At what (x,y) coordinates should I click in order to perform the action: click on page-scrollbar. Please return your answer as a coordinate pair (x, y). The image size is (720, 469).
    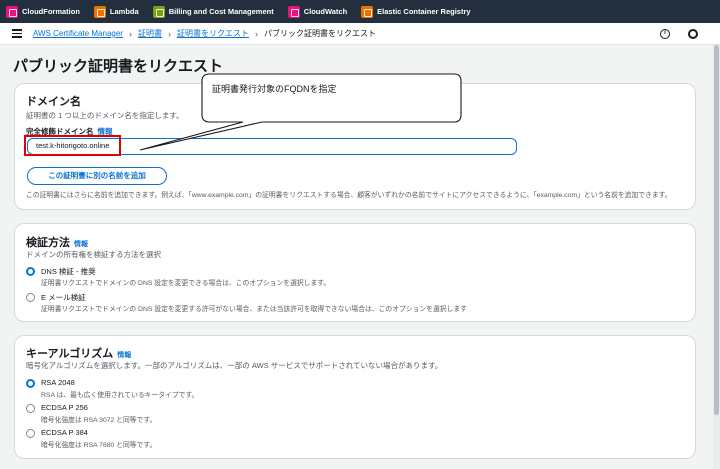
    Looking at the image, I should click on (716, 257).